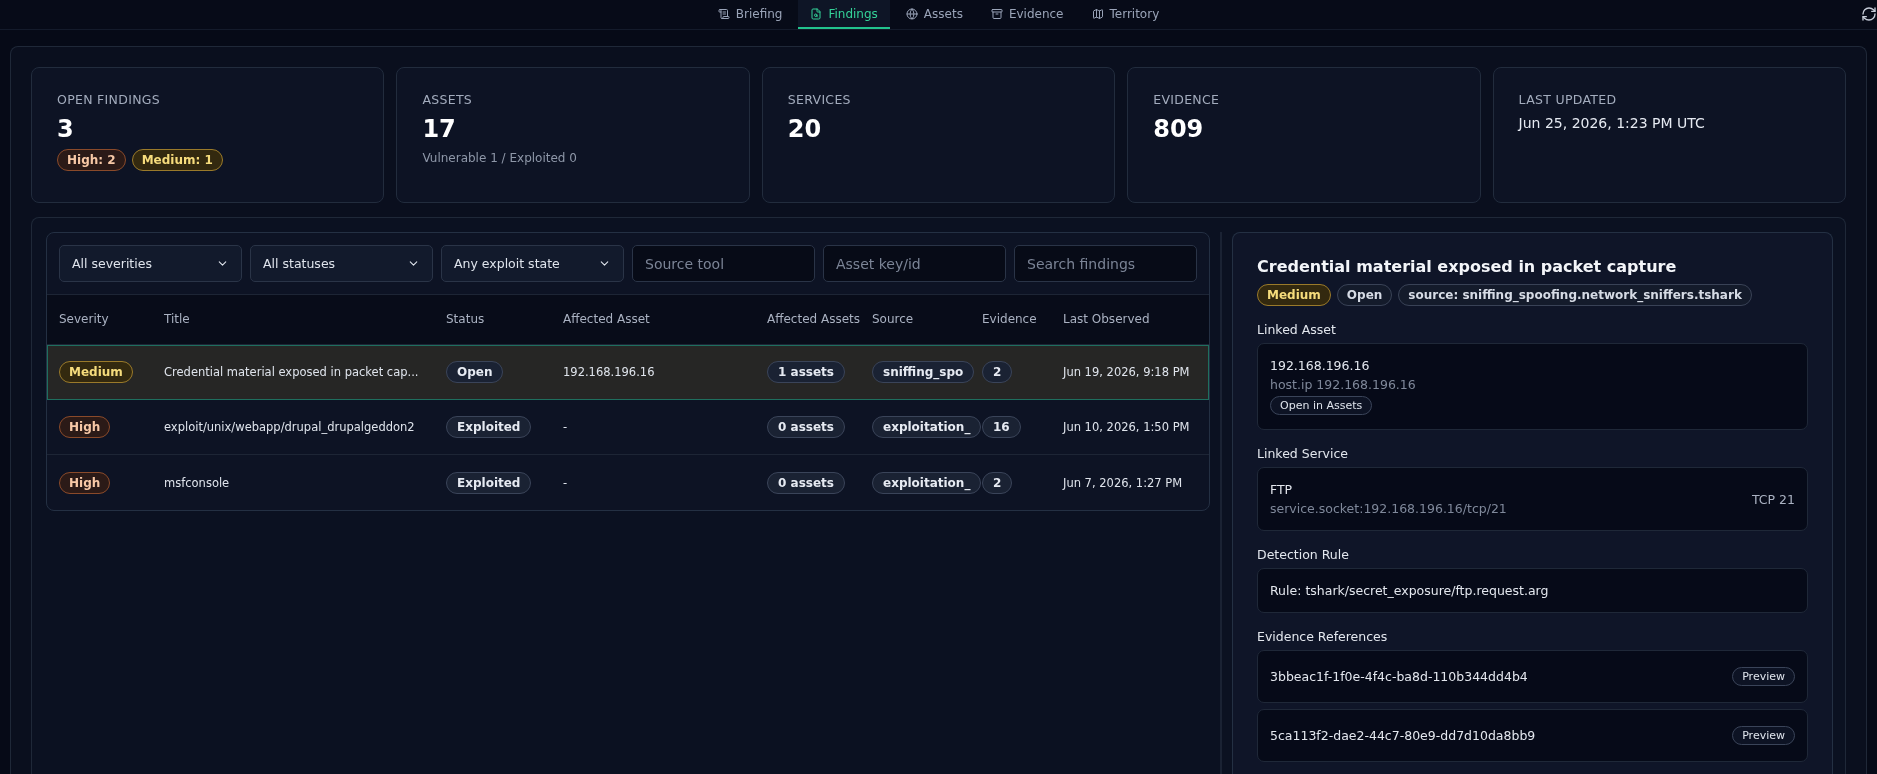 The image size is (1877, 774). I want to click on severity-count-badge: Medium: 1, so click(177, 160).